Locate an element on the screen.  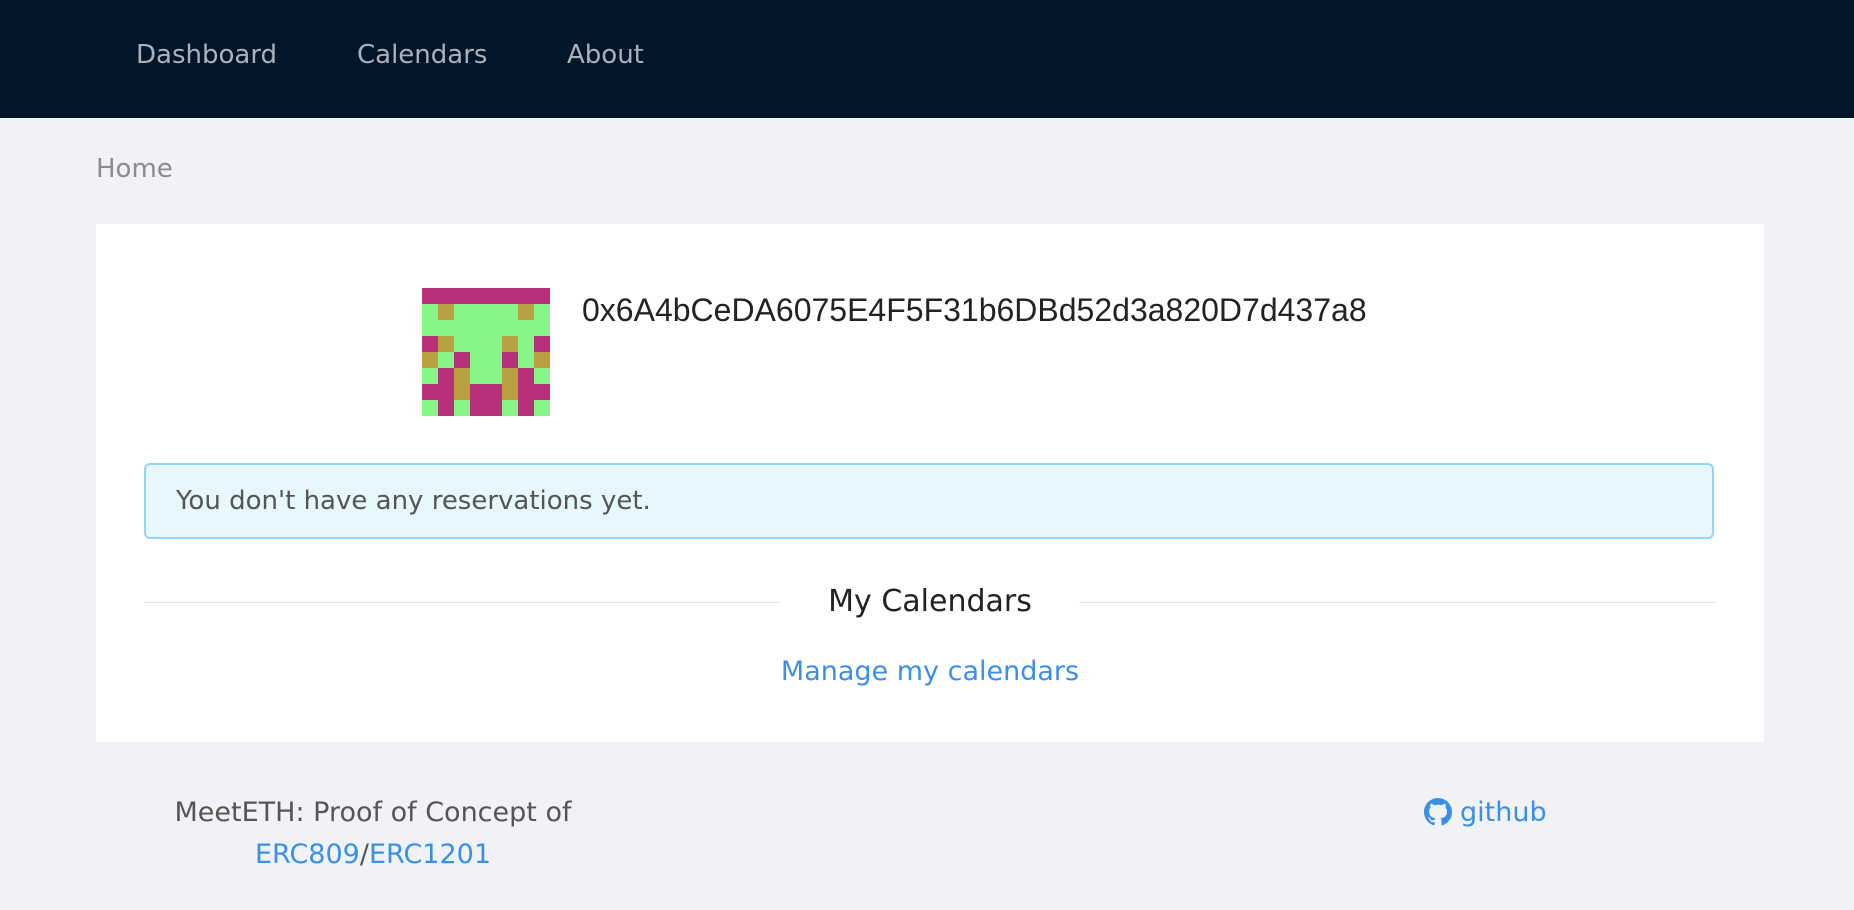
section-divider: My Calendars is located at coordinates (930, 602).